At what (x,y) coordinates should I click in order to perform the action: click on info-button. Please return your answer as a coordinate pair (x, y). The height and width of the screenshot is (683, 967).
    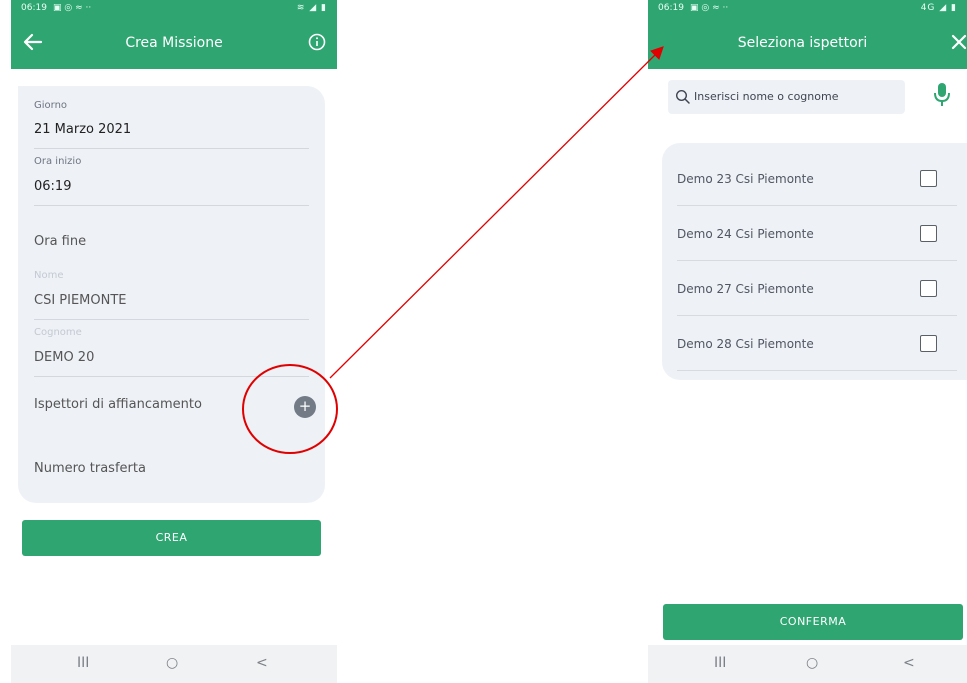
    Looking at the image, I should click on (317, 42).